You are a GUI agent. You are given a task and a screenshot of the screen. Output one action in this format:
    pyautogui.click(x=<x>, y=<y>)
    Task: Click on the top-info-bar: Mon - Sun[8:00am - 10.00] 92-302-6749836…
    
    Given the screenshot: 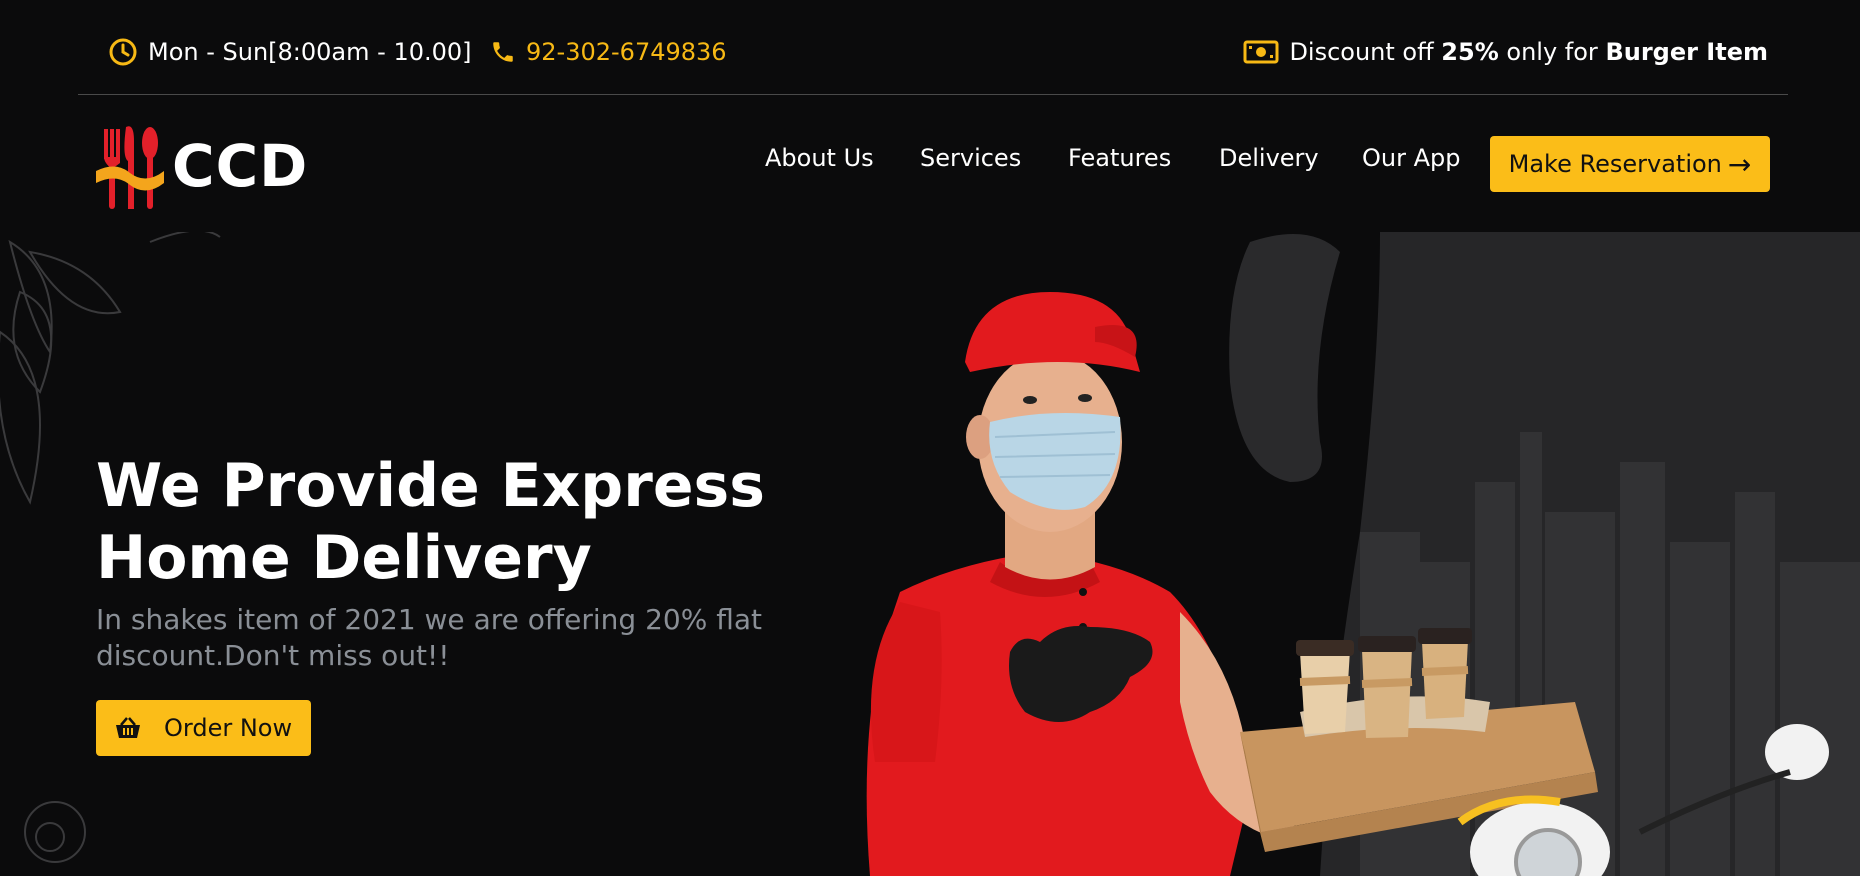 What is the action you would take?
    pyautogui.click(x=933, y=47)
    